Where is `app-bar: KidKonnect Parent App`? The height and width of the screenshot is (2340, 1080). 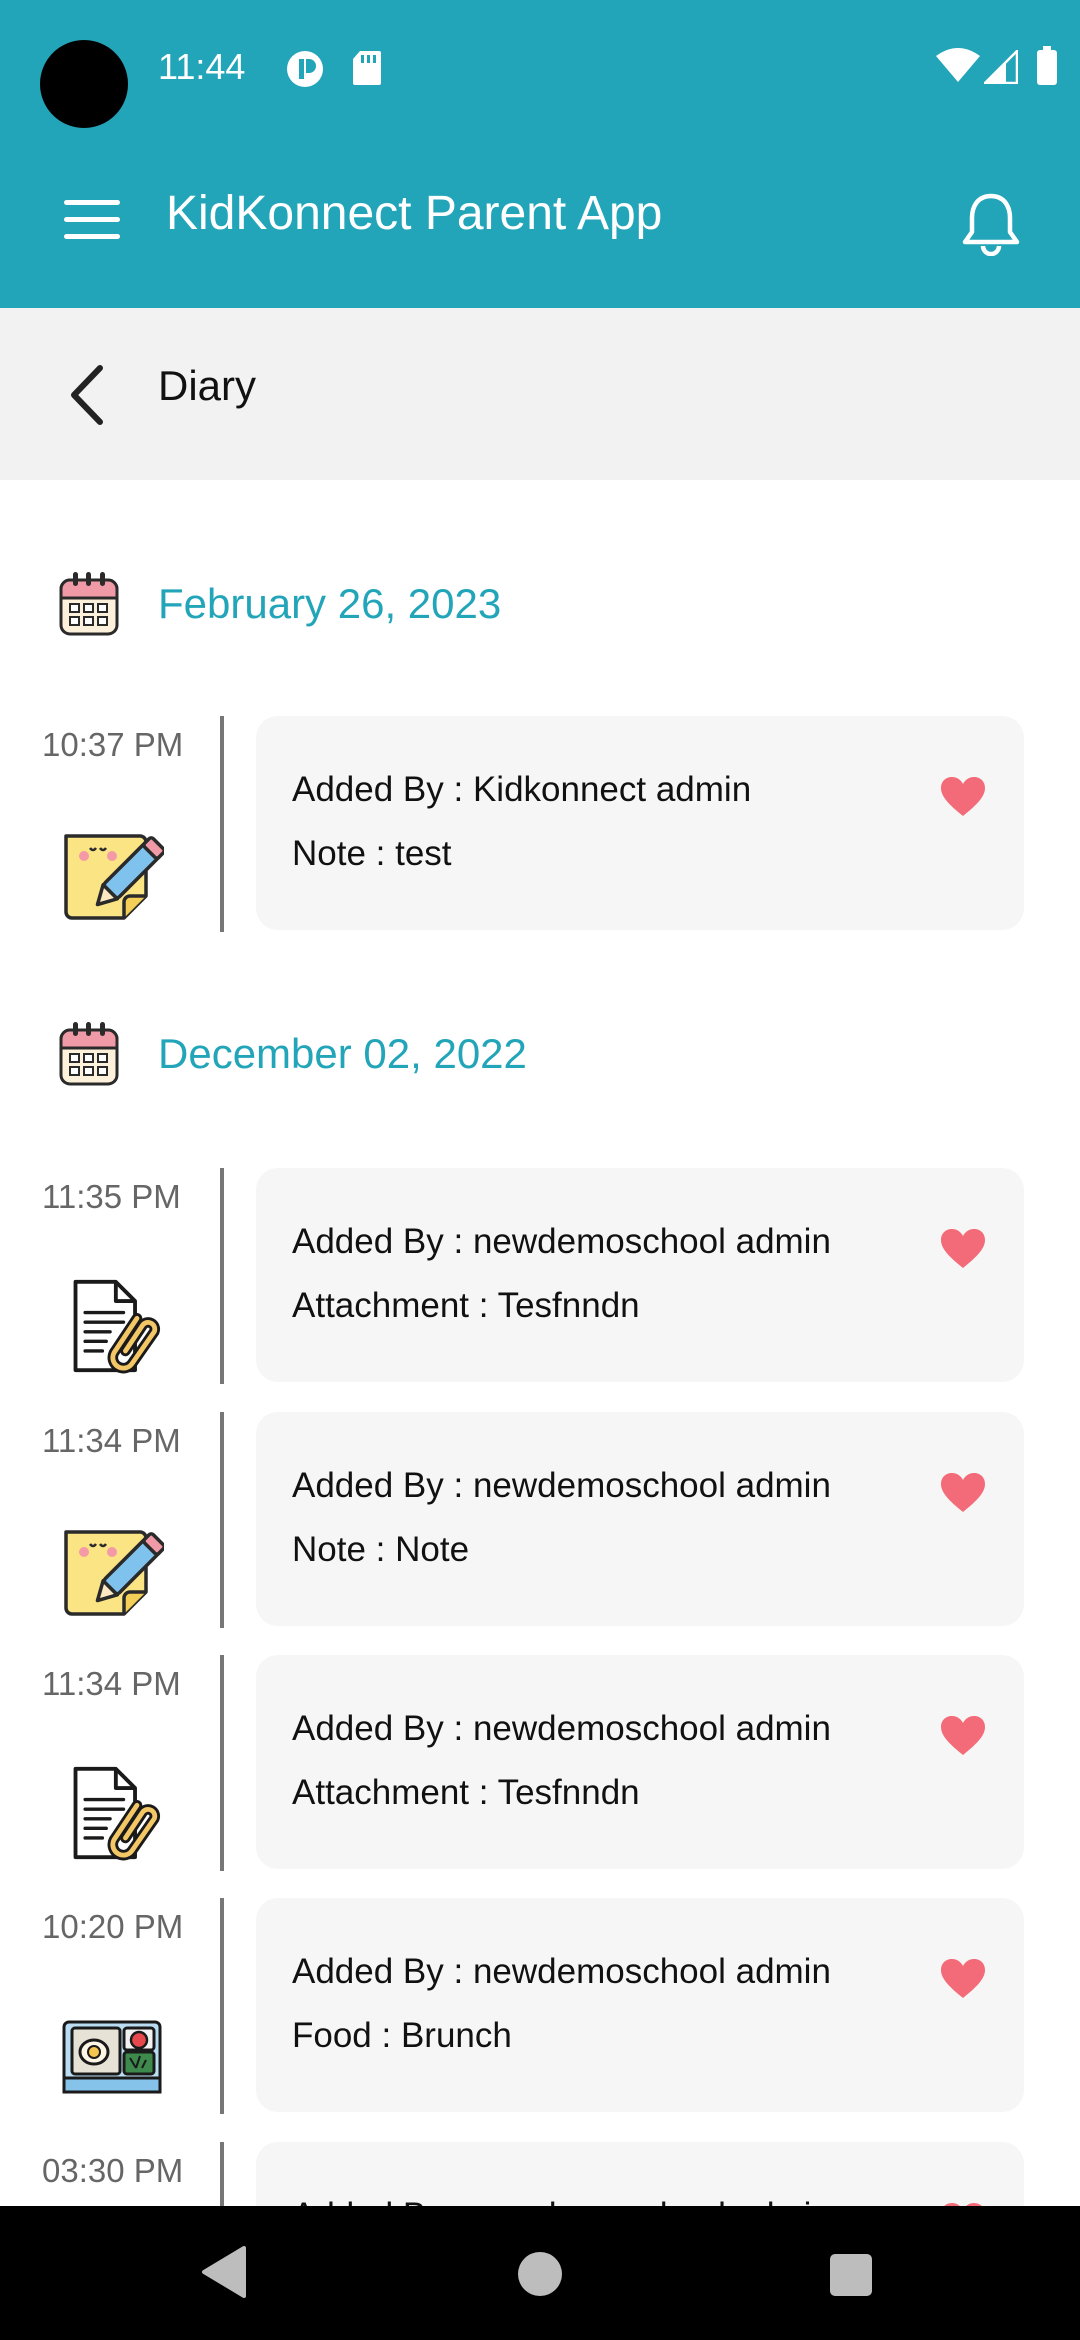 app-bar: KidKonnect Parent App is located at coordinates (540, 224).